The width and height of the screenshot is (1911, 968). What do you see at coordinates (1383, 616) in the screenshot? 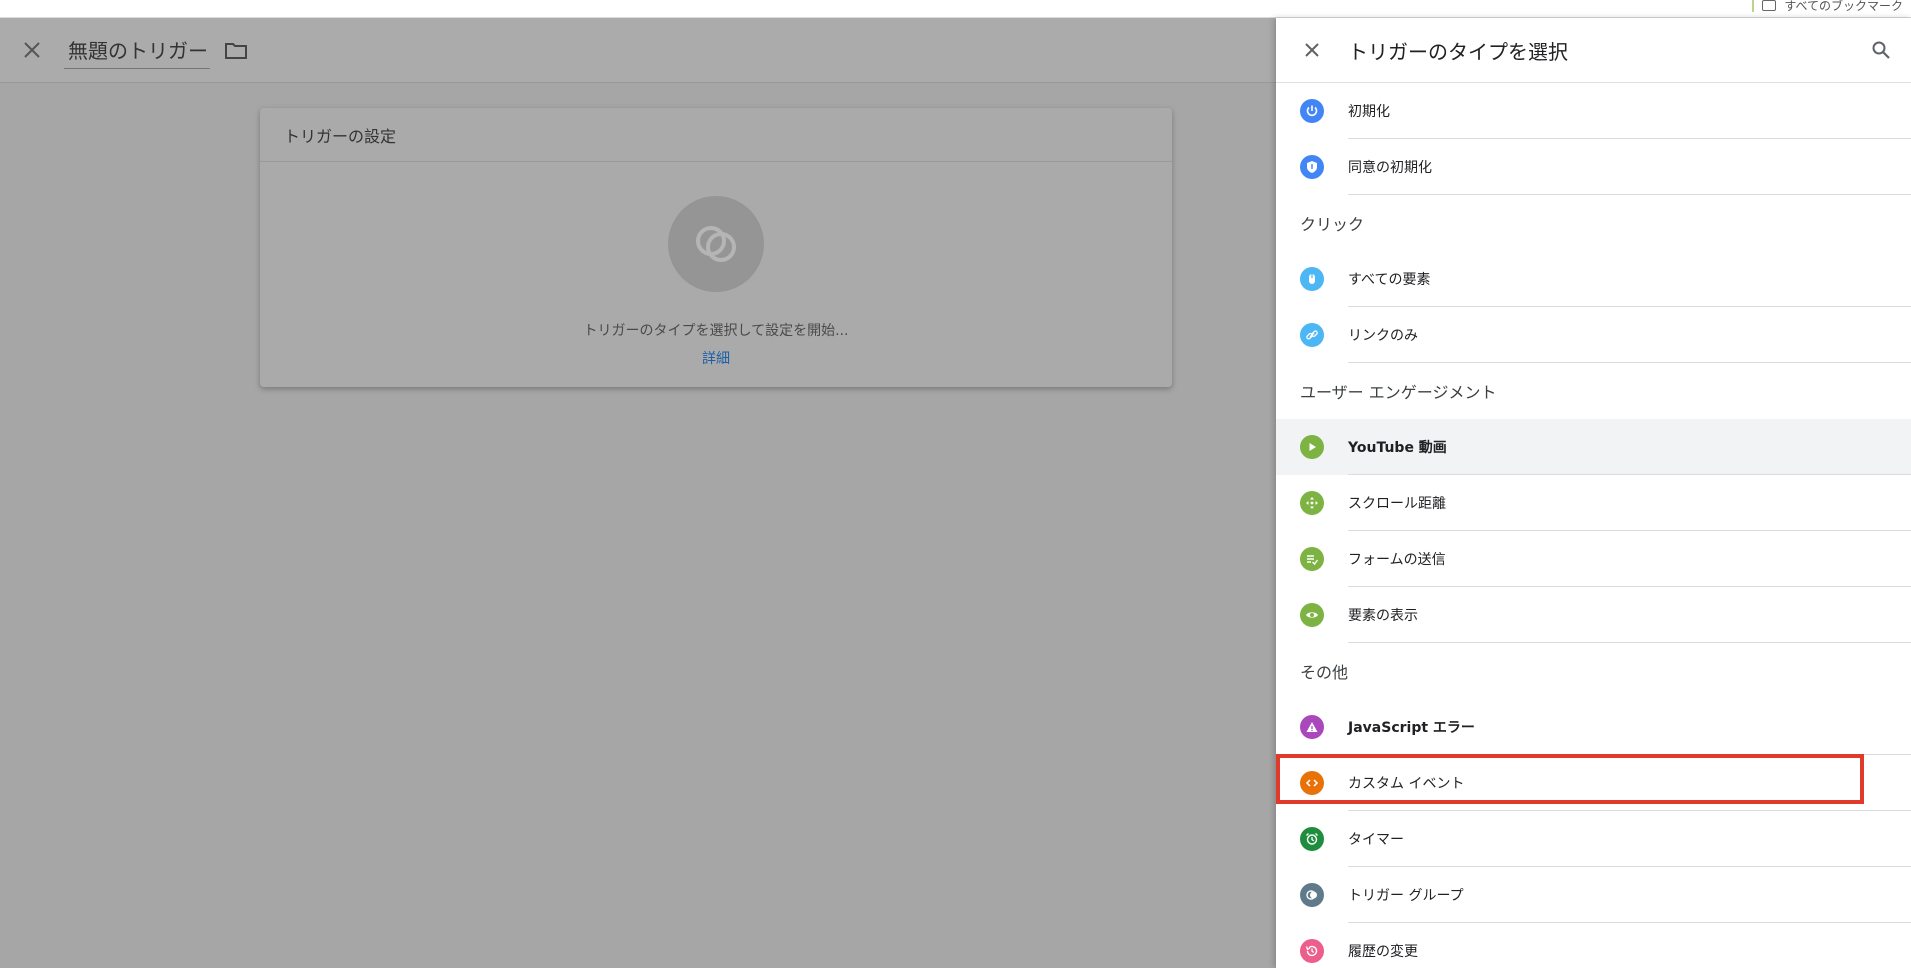
I see `trigger-type-label: 要素の表示` at bounding box center [1383, 616].